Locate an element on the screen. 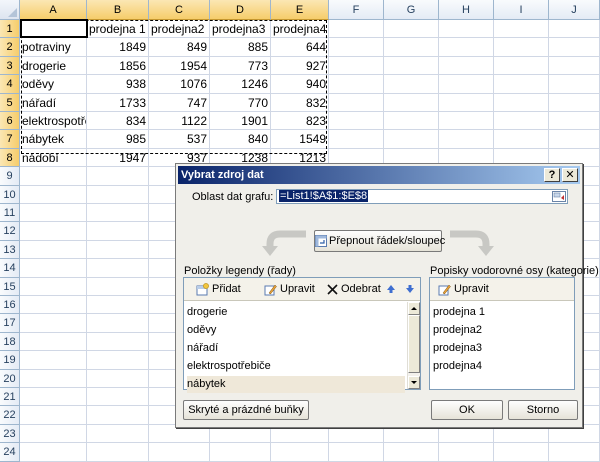 The width and height of the screenshot is (600, 462). switch-row-column-button: Přepnout řádek/sloupec is located at coordinates (379, 241).